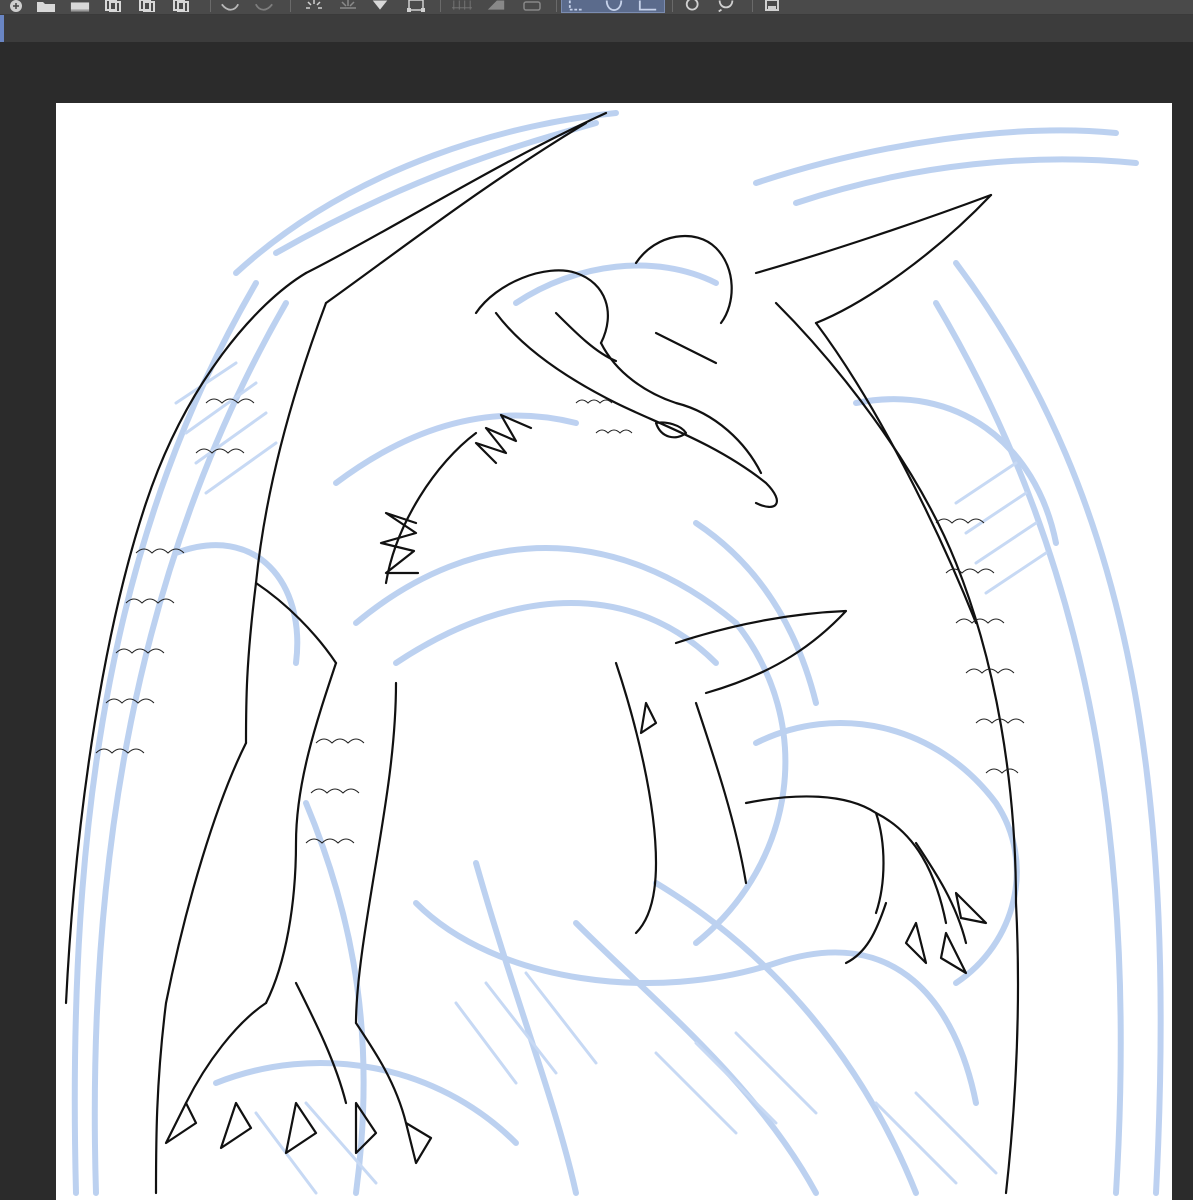 The width and height of the screenshot is (1193, 1200). Describe the element at coordinates (380, 6) in the screenshot. I see `fill-icon` at that location.